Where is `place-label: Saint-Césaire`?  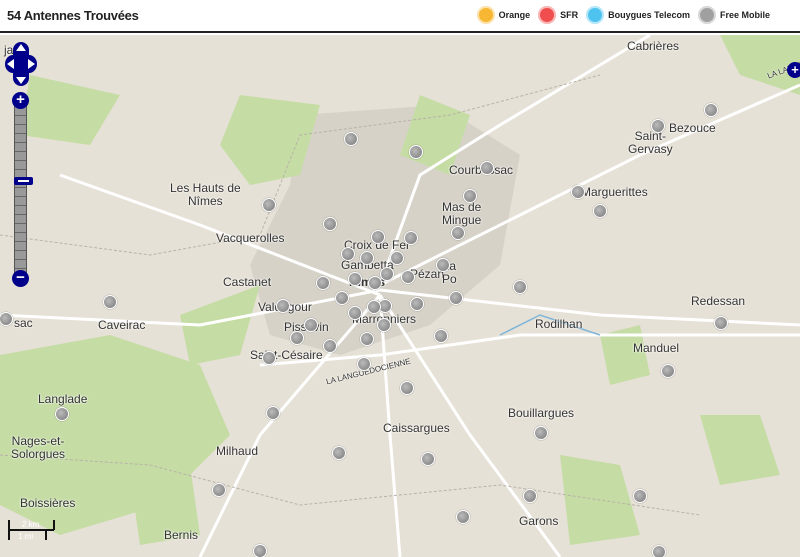
place-label: Saint-Césaire is located at coordinates (286, 355).